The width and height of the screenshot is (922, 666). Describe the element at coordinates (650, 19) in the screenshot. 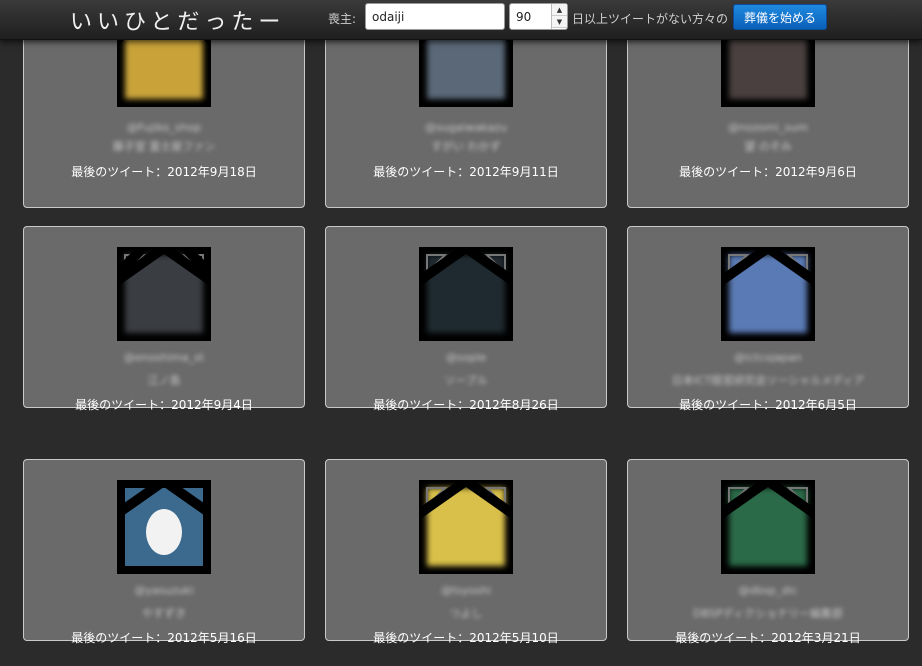

I see `days-suffix-label: 日以上ツイートがない方々の` at that location.